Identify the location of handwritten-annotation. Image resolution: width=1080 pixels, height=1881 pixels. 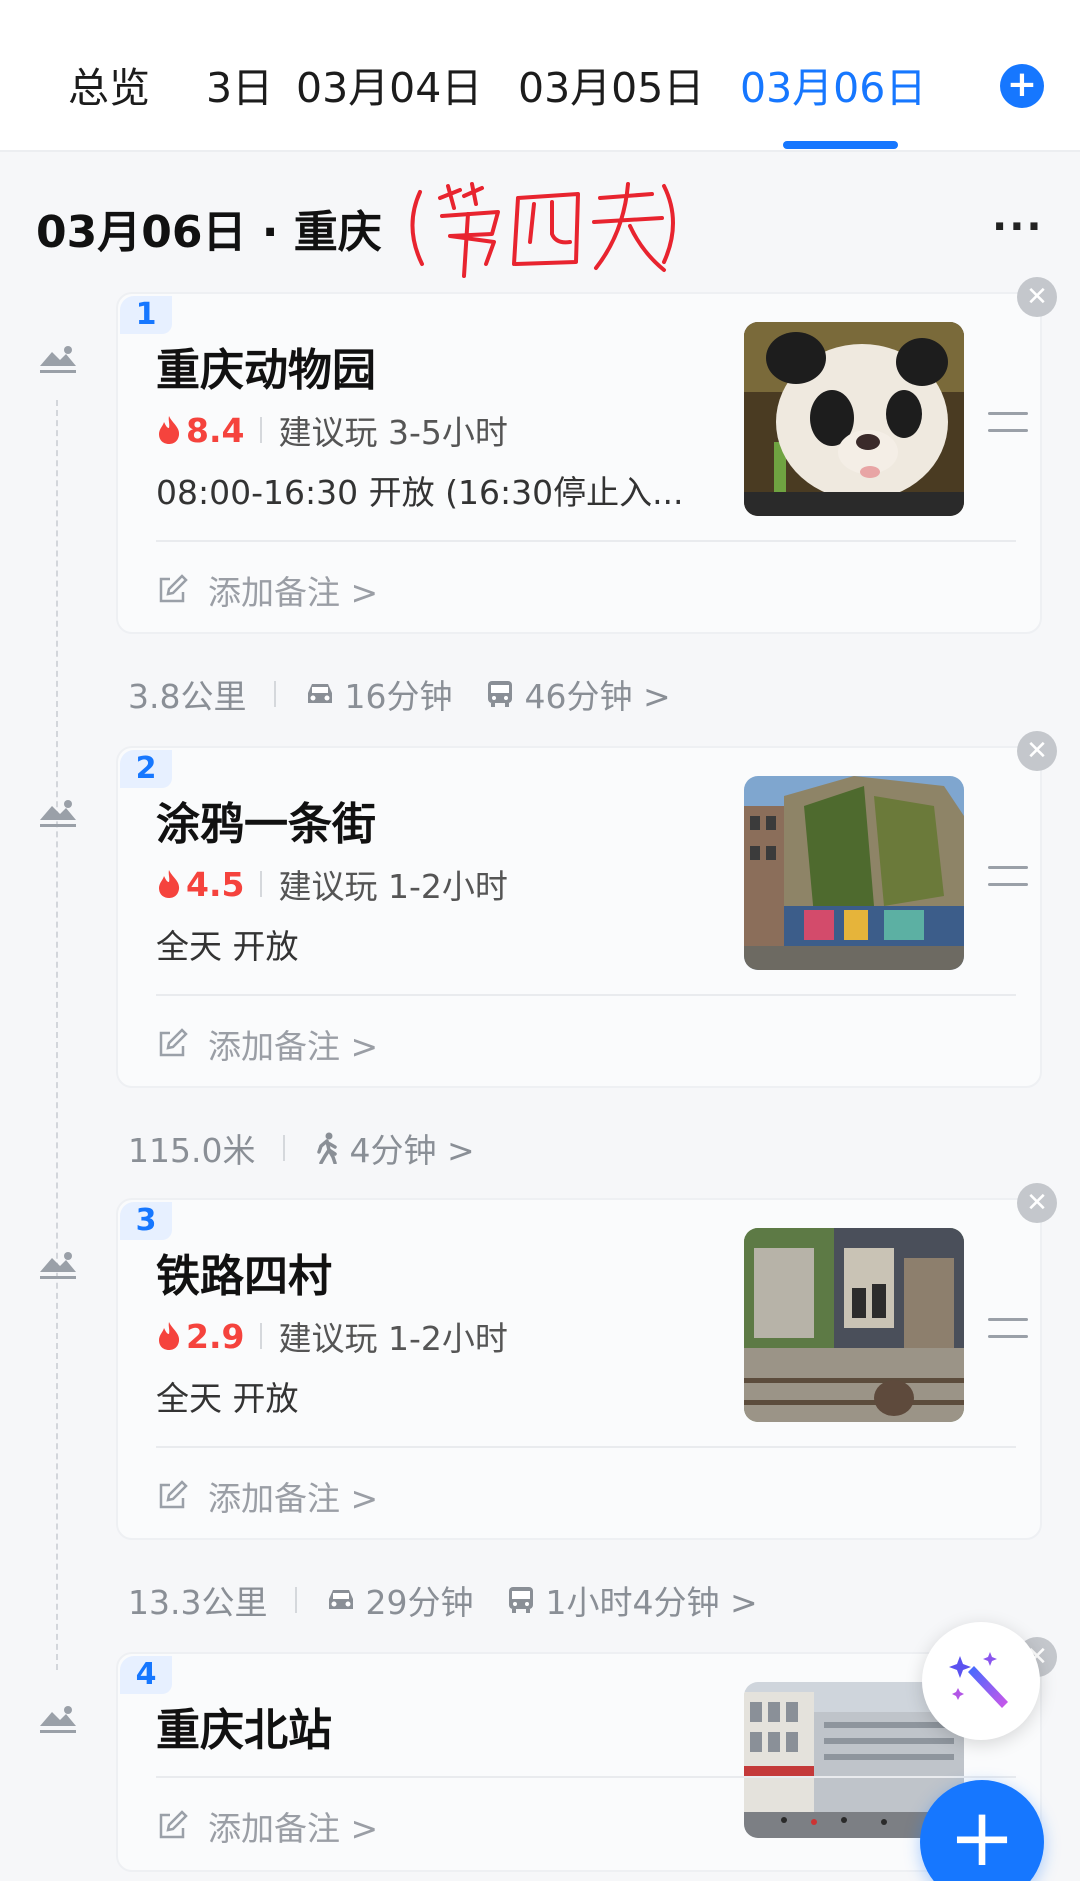
(542, 230).